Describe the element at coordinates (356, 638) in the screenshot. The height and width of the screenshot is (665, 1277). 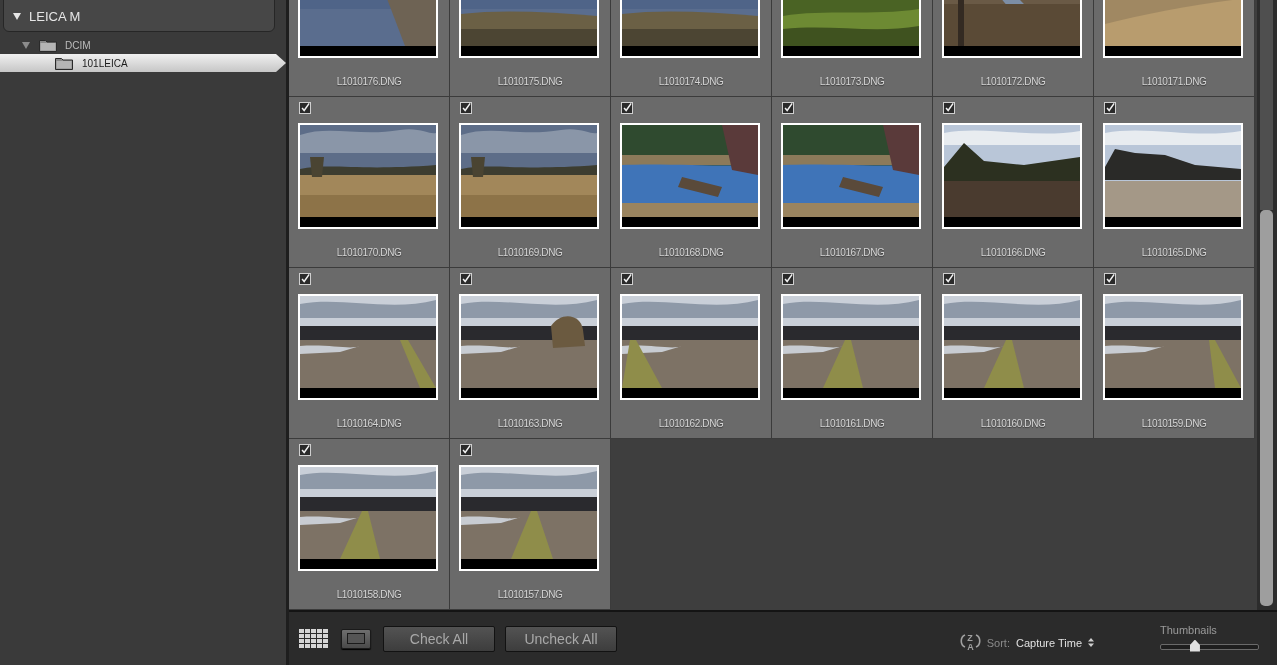
I see `single-view-icon` at that location.